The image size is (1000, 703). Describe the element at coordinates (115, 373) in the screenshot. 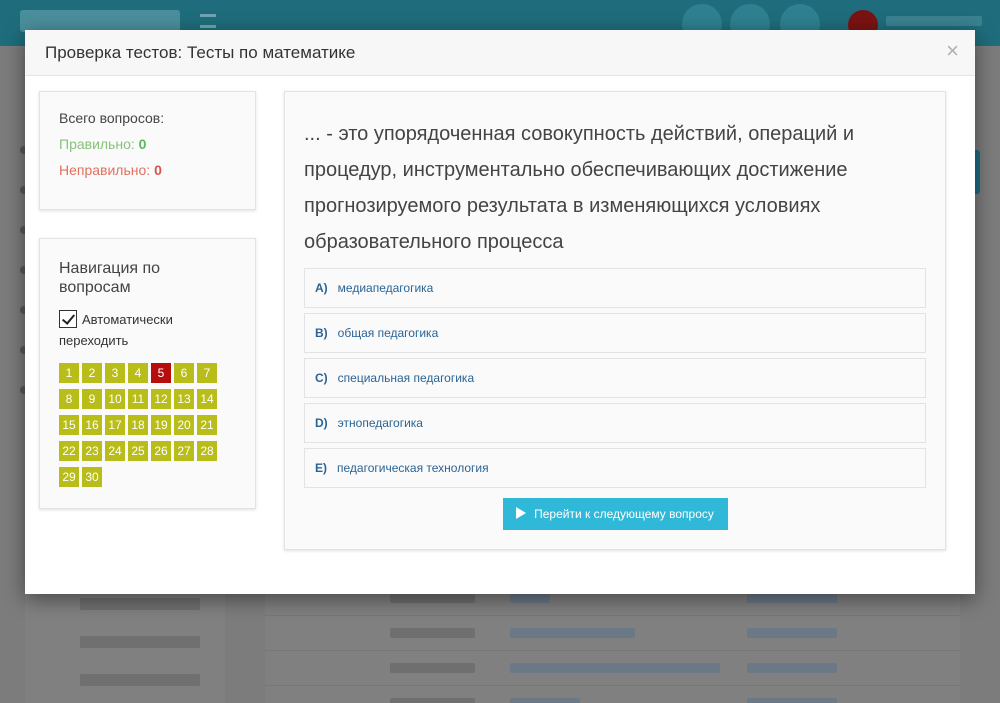

I see `question-nav-button: 3` at that location.